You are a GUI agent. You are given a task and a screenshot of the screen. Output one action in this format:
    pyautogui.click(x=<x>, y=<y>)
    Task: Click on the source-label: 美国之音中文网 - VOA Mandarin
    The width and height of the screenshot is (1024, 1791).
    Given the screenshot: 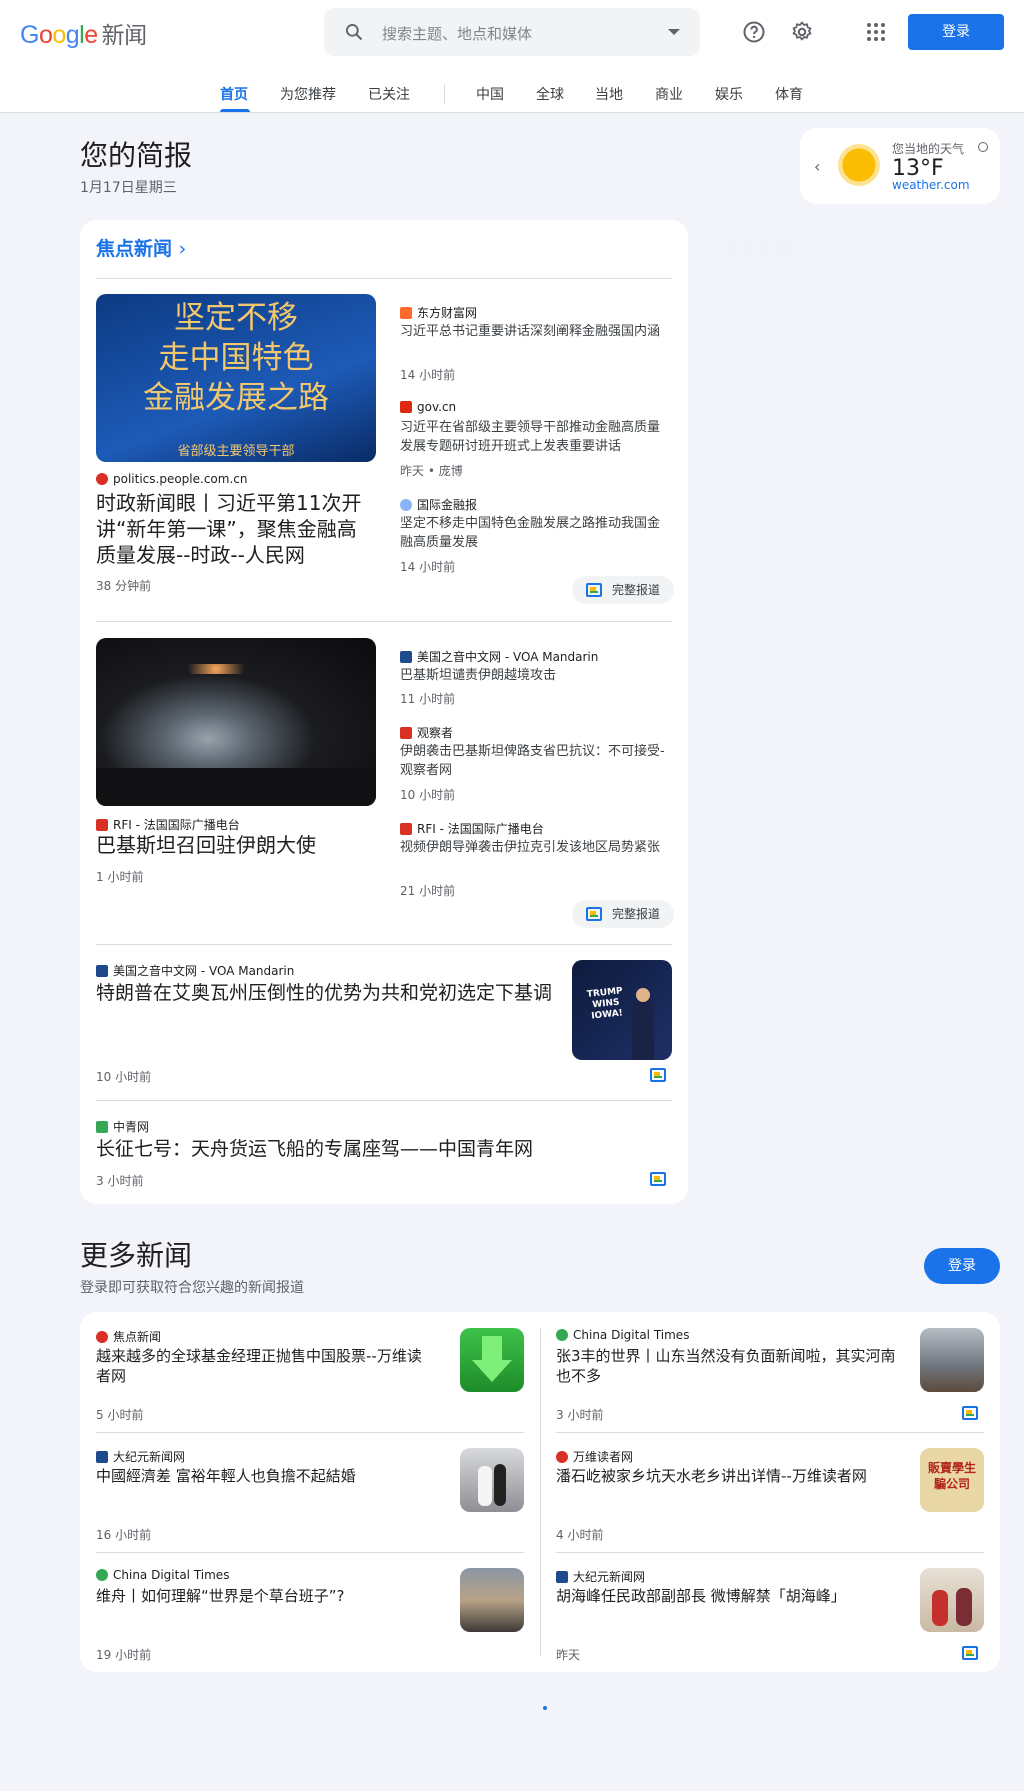 What is the action you would take?
    pyautogui.click(x=195, y=970)
    